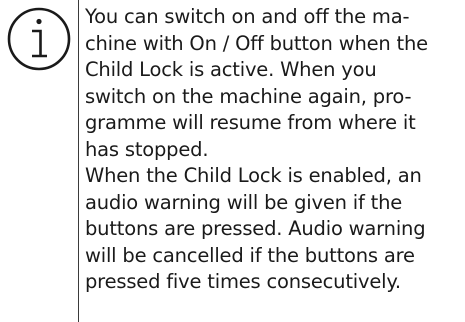 The height and width of the screenshot is (322, 465). Describe the element at coordinates (256, 43) in the screenshot. I see `note-line: chine with On / Off button when the` at that location.